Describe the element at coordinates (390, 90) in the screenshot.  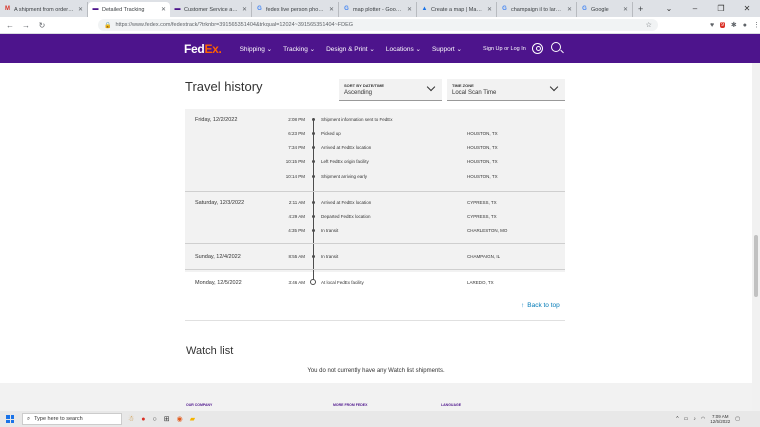
I see `sort-select: SORT BY DATE/TIME Ascending` at that location.